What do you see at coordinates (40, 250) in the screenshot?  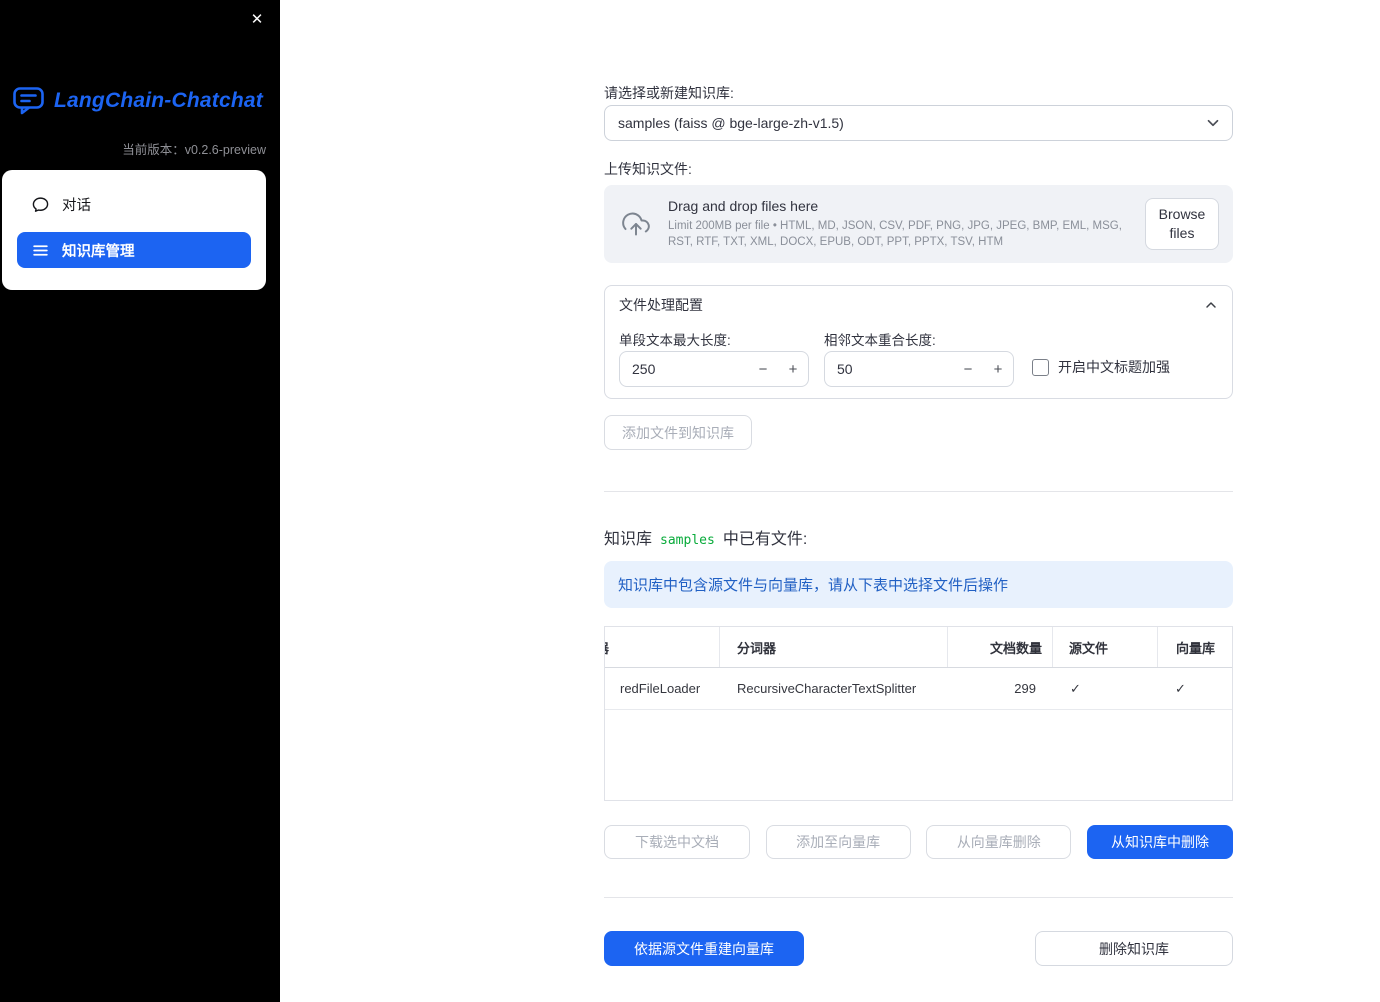 I see `knowledge-base-icon` at bounding box center [40, 250].